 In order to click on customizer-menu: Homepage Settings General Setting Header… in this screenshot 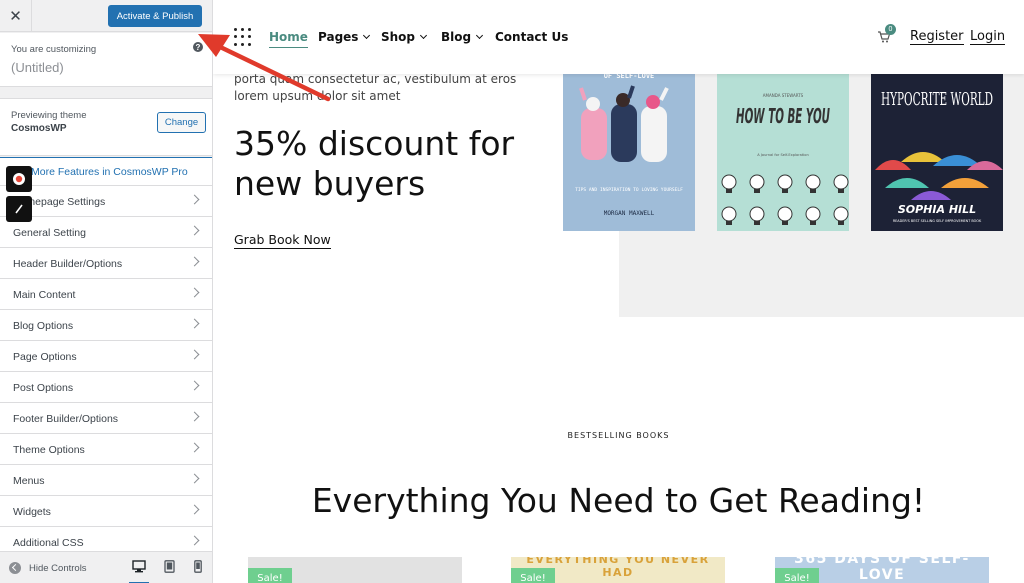, I will do `click(106, 372)`.